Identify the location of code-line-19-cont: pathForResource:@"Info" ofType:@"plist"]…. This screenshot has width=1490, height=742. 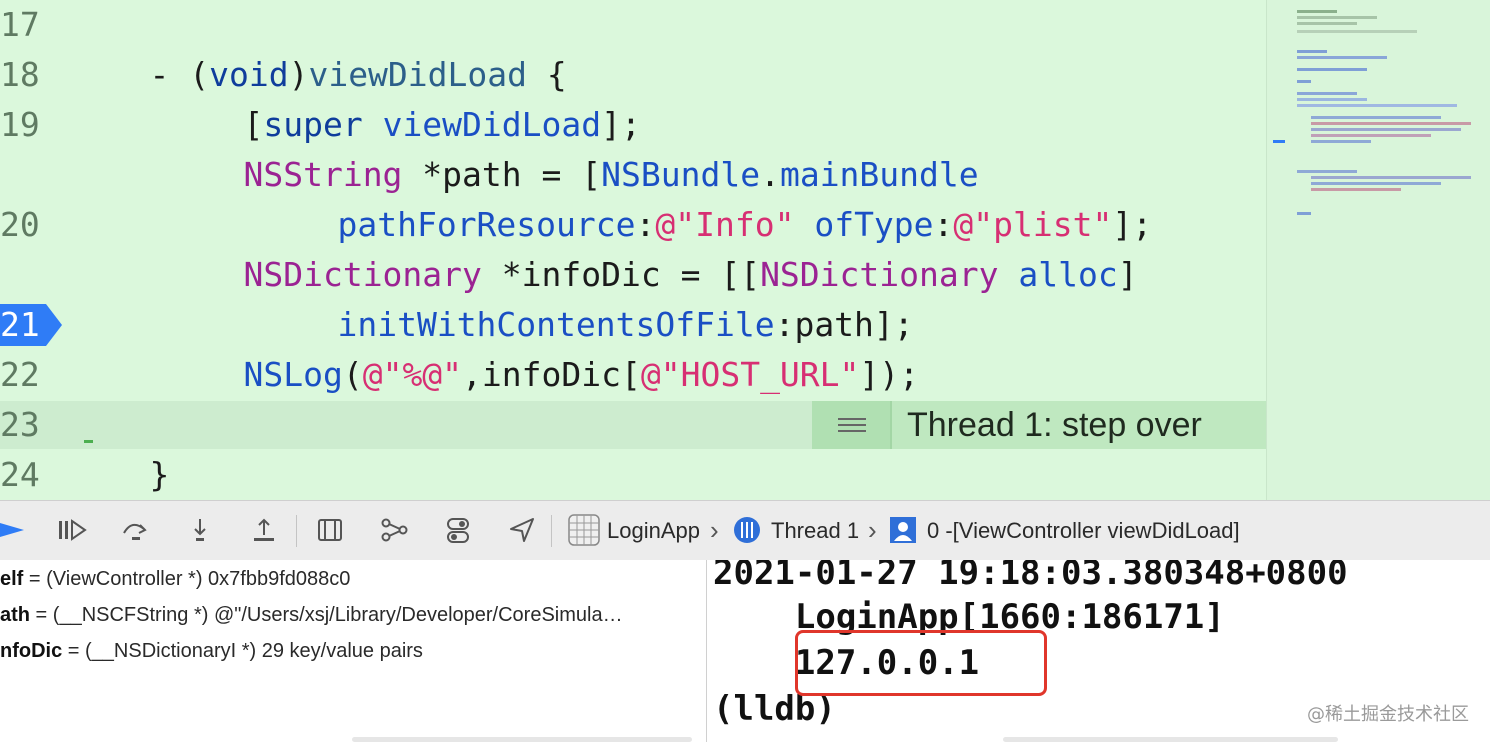
(705, 197).